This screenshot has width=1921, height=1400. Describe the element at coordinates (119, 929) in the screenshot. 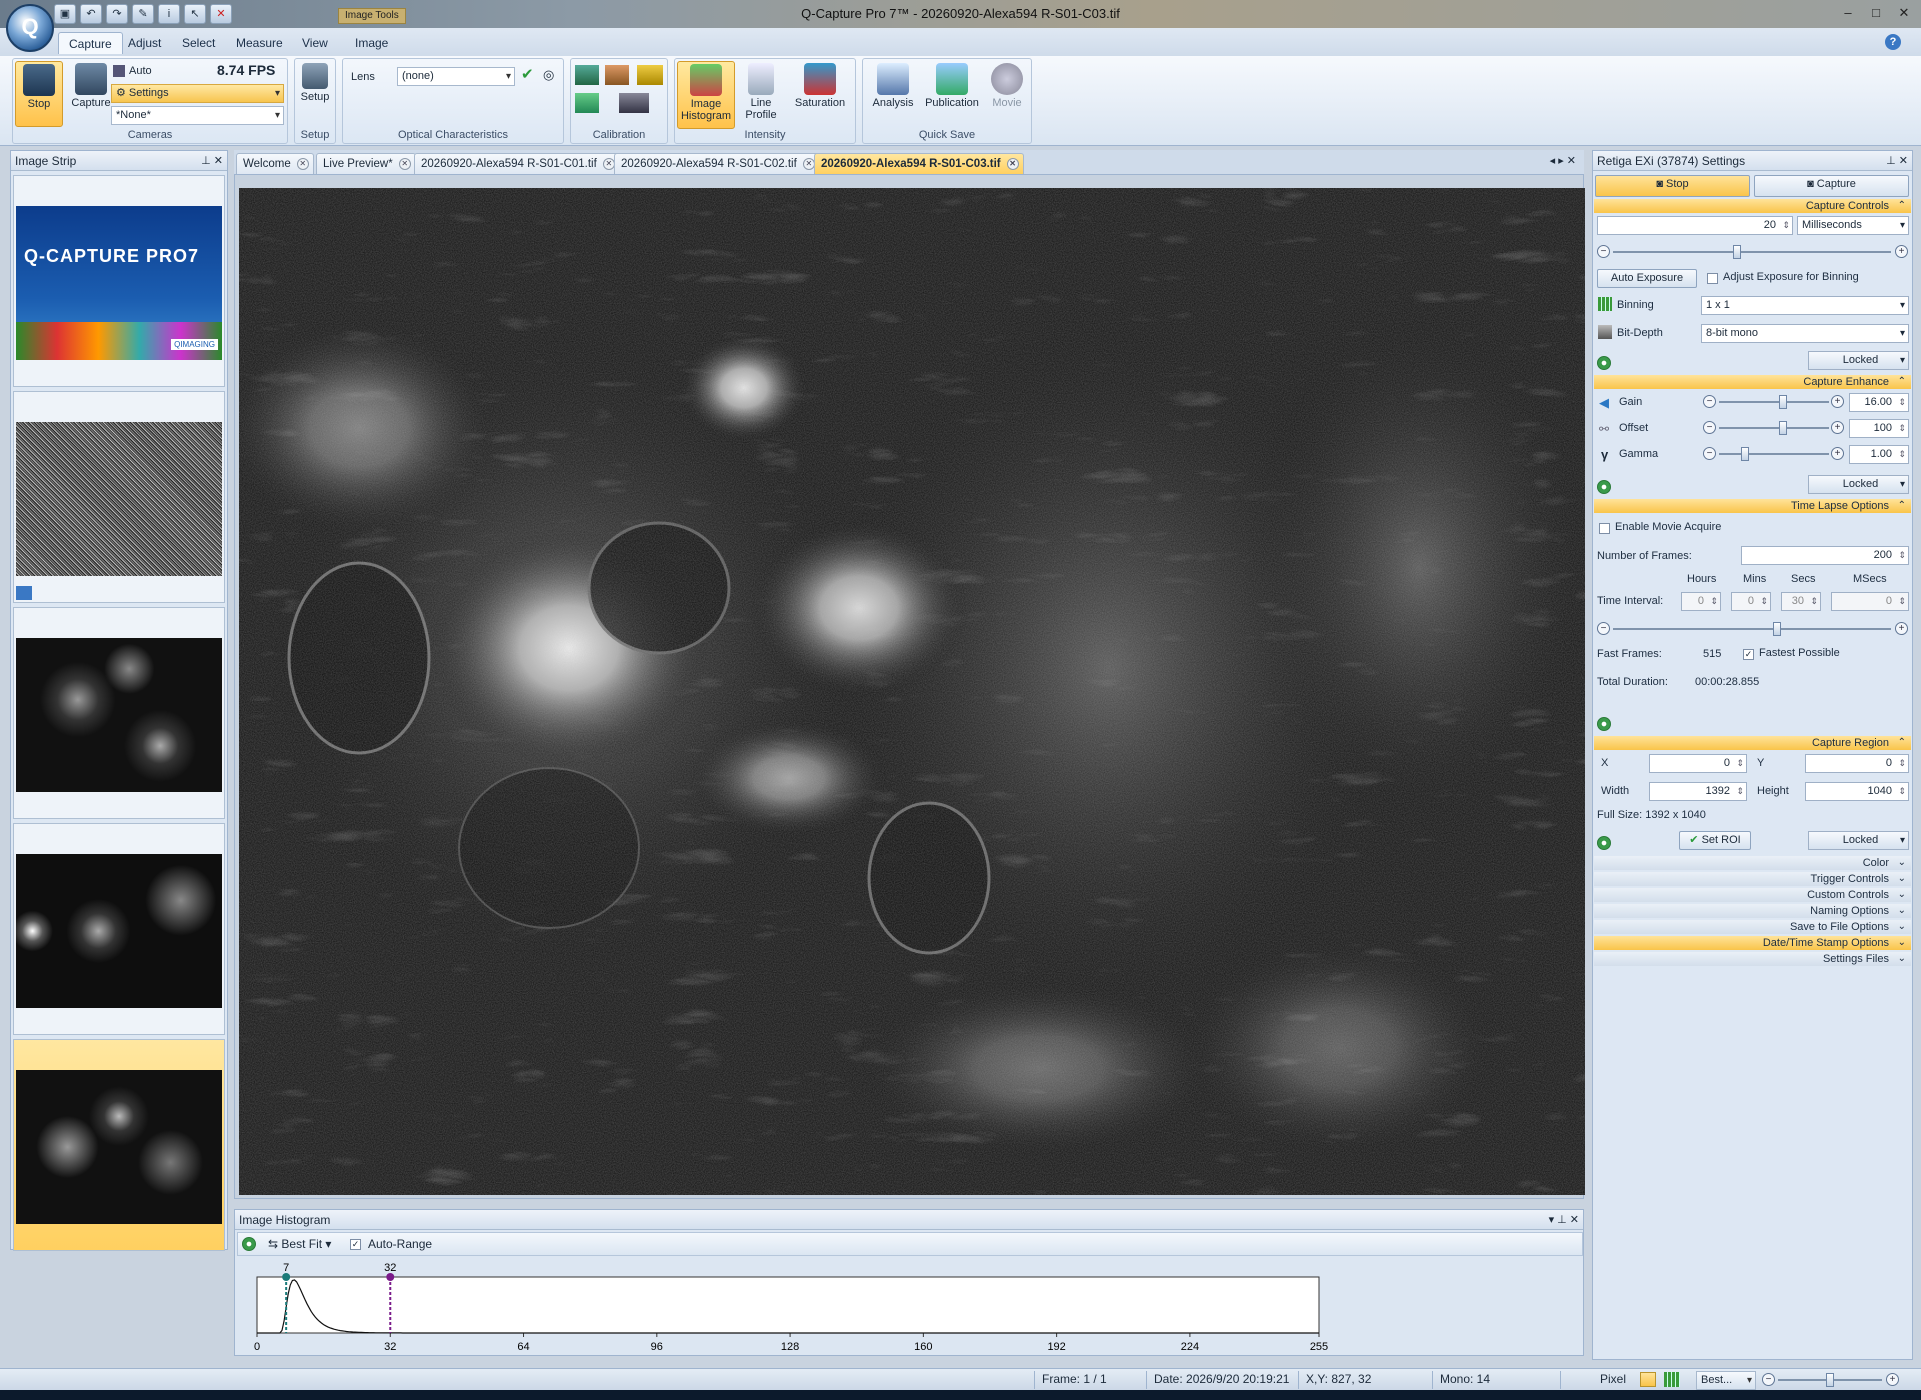

I see `thumbnail-c02` at that location.